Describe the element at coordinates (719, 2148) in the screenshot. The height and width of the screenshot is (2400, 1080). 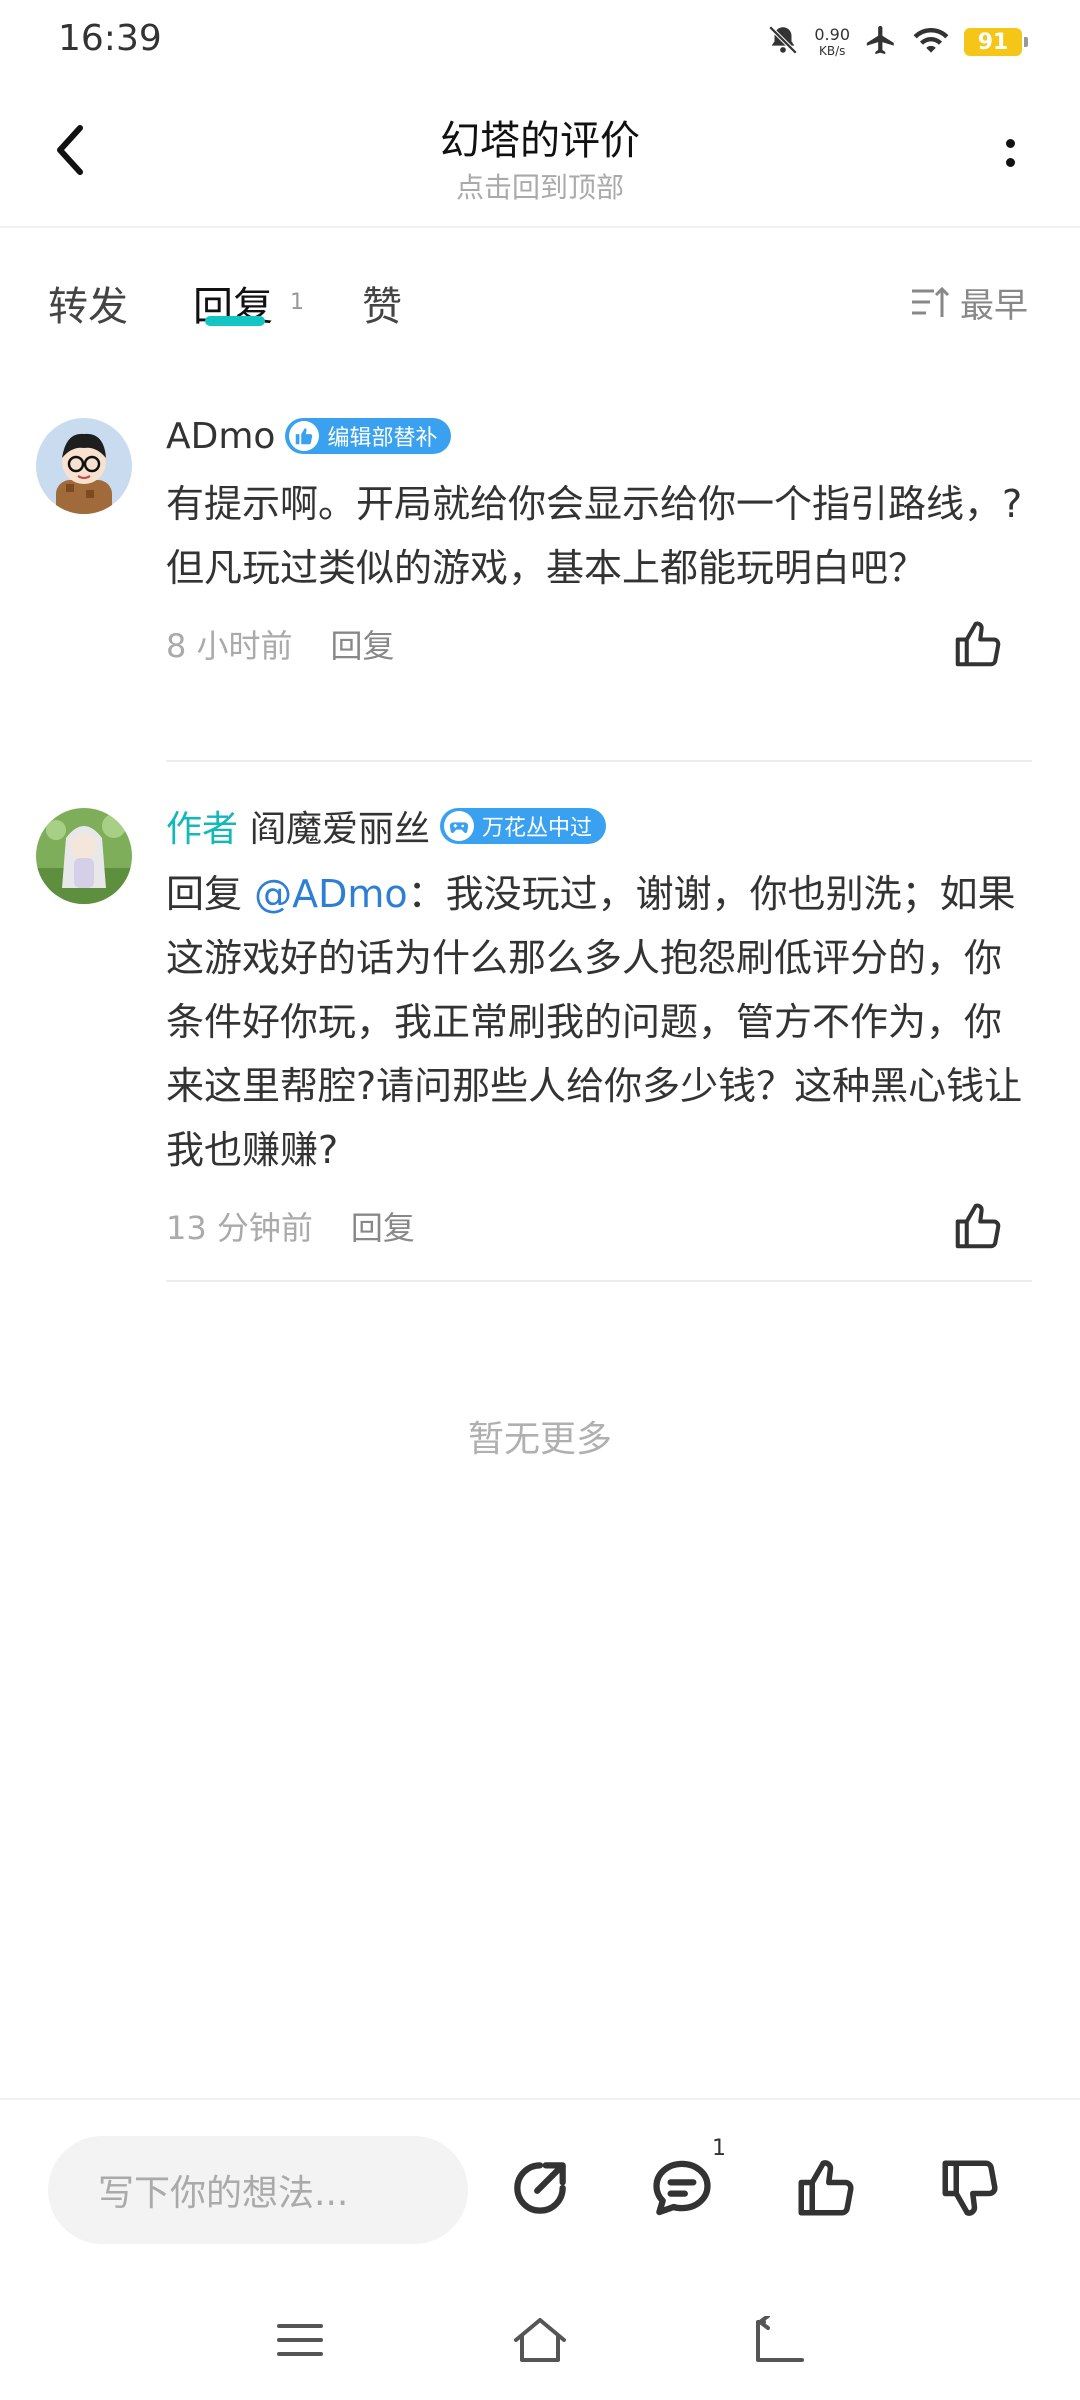
I see `comment-count: 1` at that location.